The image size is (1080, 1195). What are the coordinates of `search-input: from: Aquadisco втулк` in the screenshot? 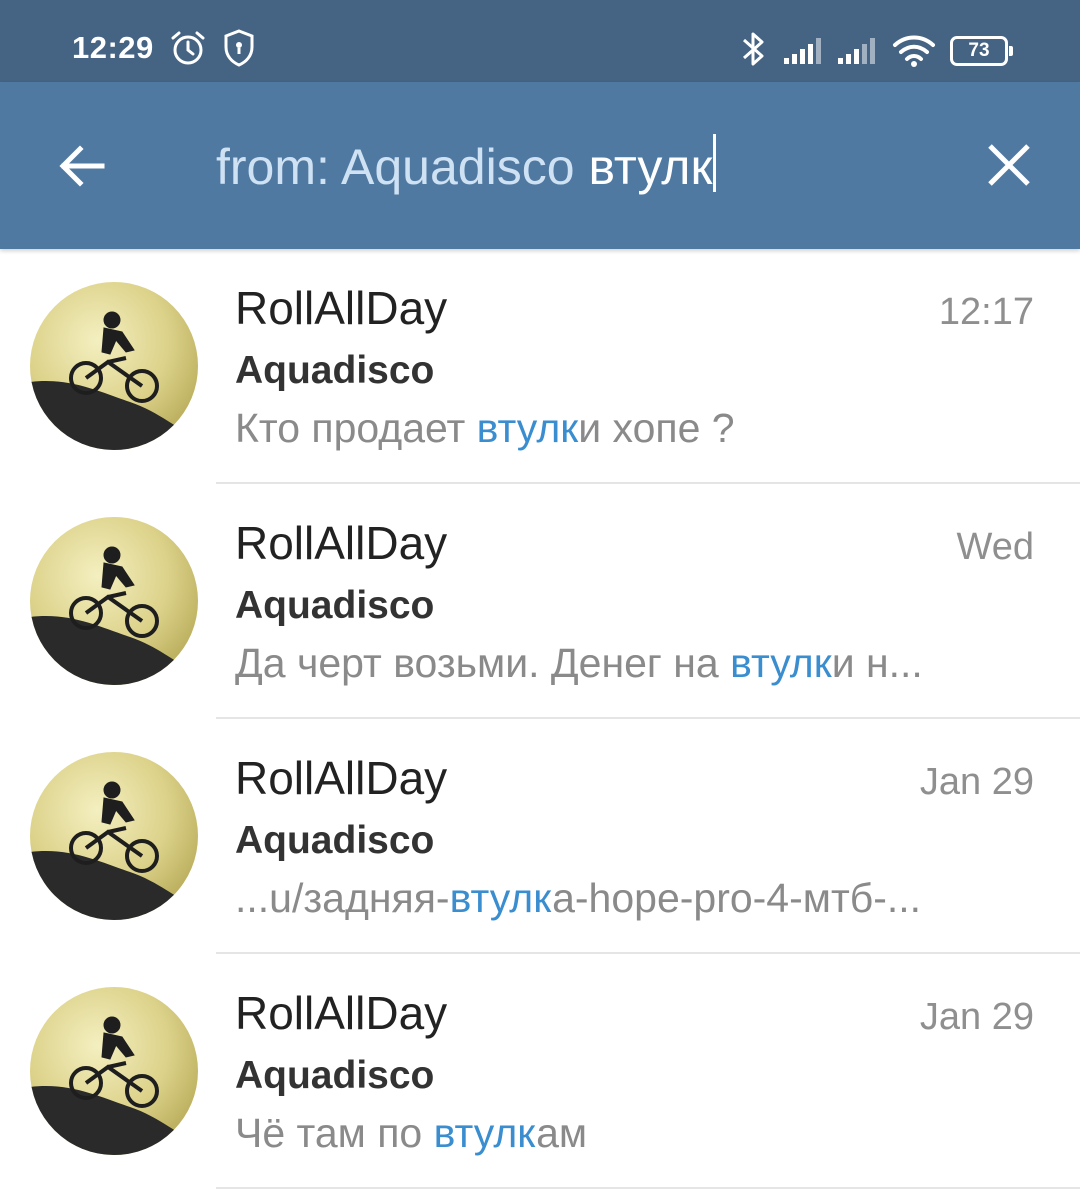 It's located at (566, 167).